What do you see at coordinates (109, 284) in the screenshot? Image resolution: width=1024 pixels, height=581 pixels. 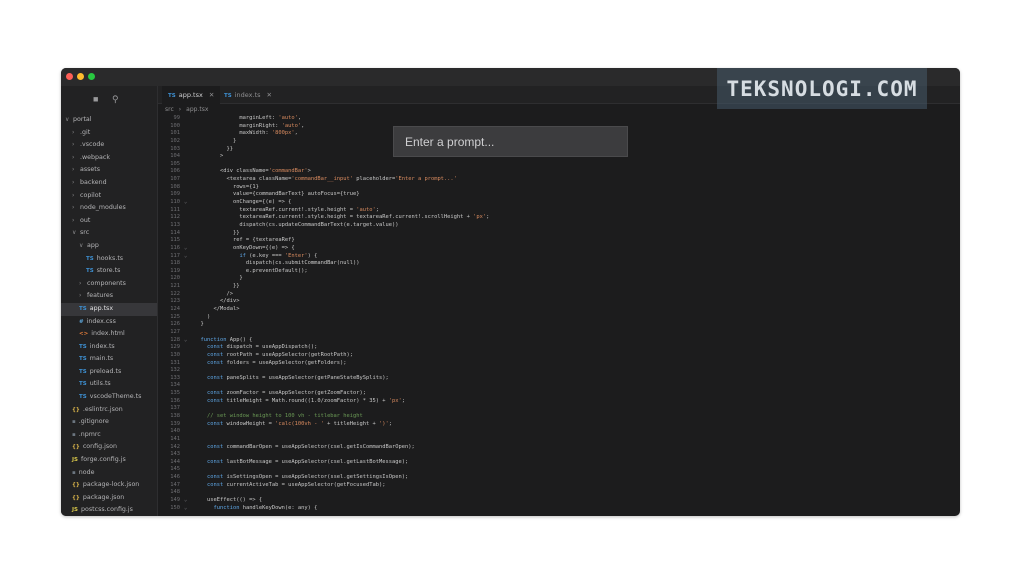 I see `sidebar-item: › components` at bounding box center [109, 284].